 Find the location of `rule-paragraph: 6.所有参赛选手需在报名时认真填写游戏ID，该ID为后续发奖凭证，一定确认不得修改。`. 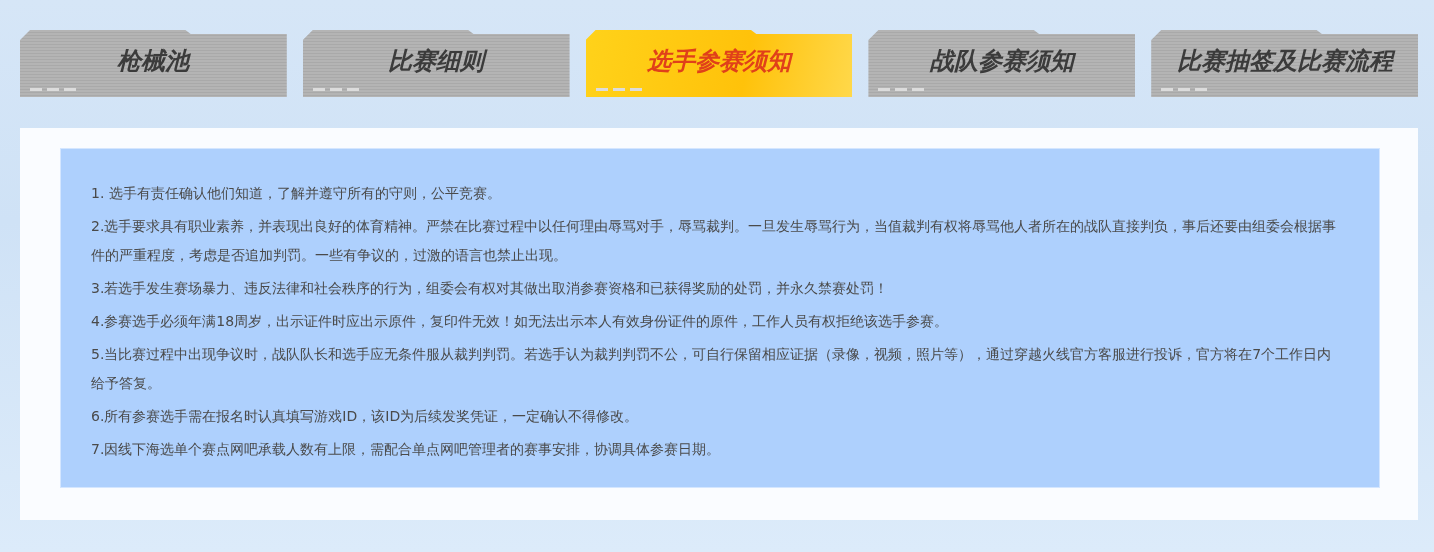

rule-paragraph: 6.所有参赛选手需在报名时认真填写游戏ID，该ID为后续发奖凭证，一定确认不得修改。 is located at coordinates (365, 416).